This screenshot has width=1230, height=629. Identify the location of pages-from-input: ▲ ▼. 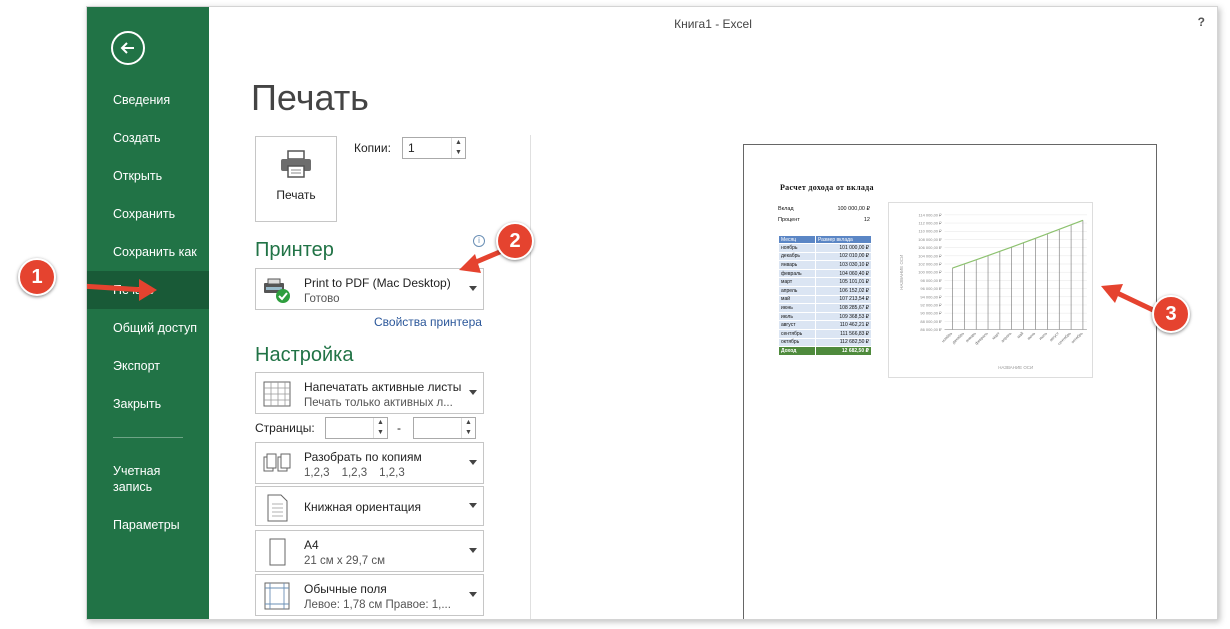
(356, 428).